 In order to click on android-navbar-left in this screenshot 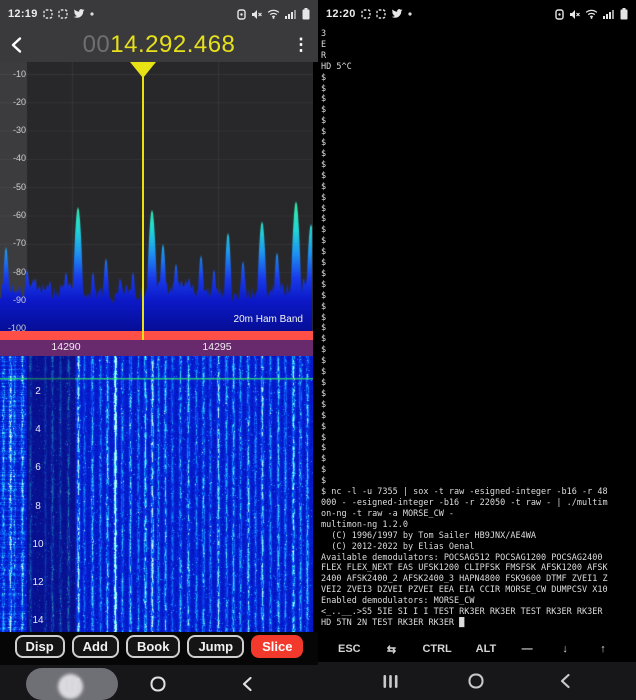, I will do `click(159, 682)`.